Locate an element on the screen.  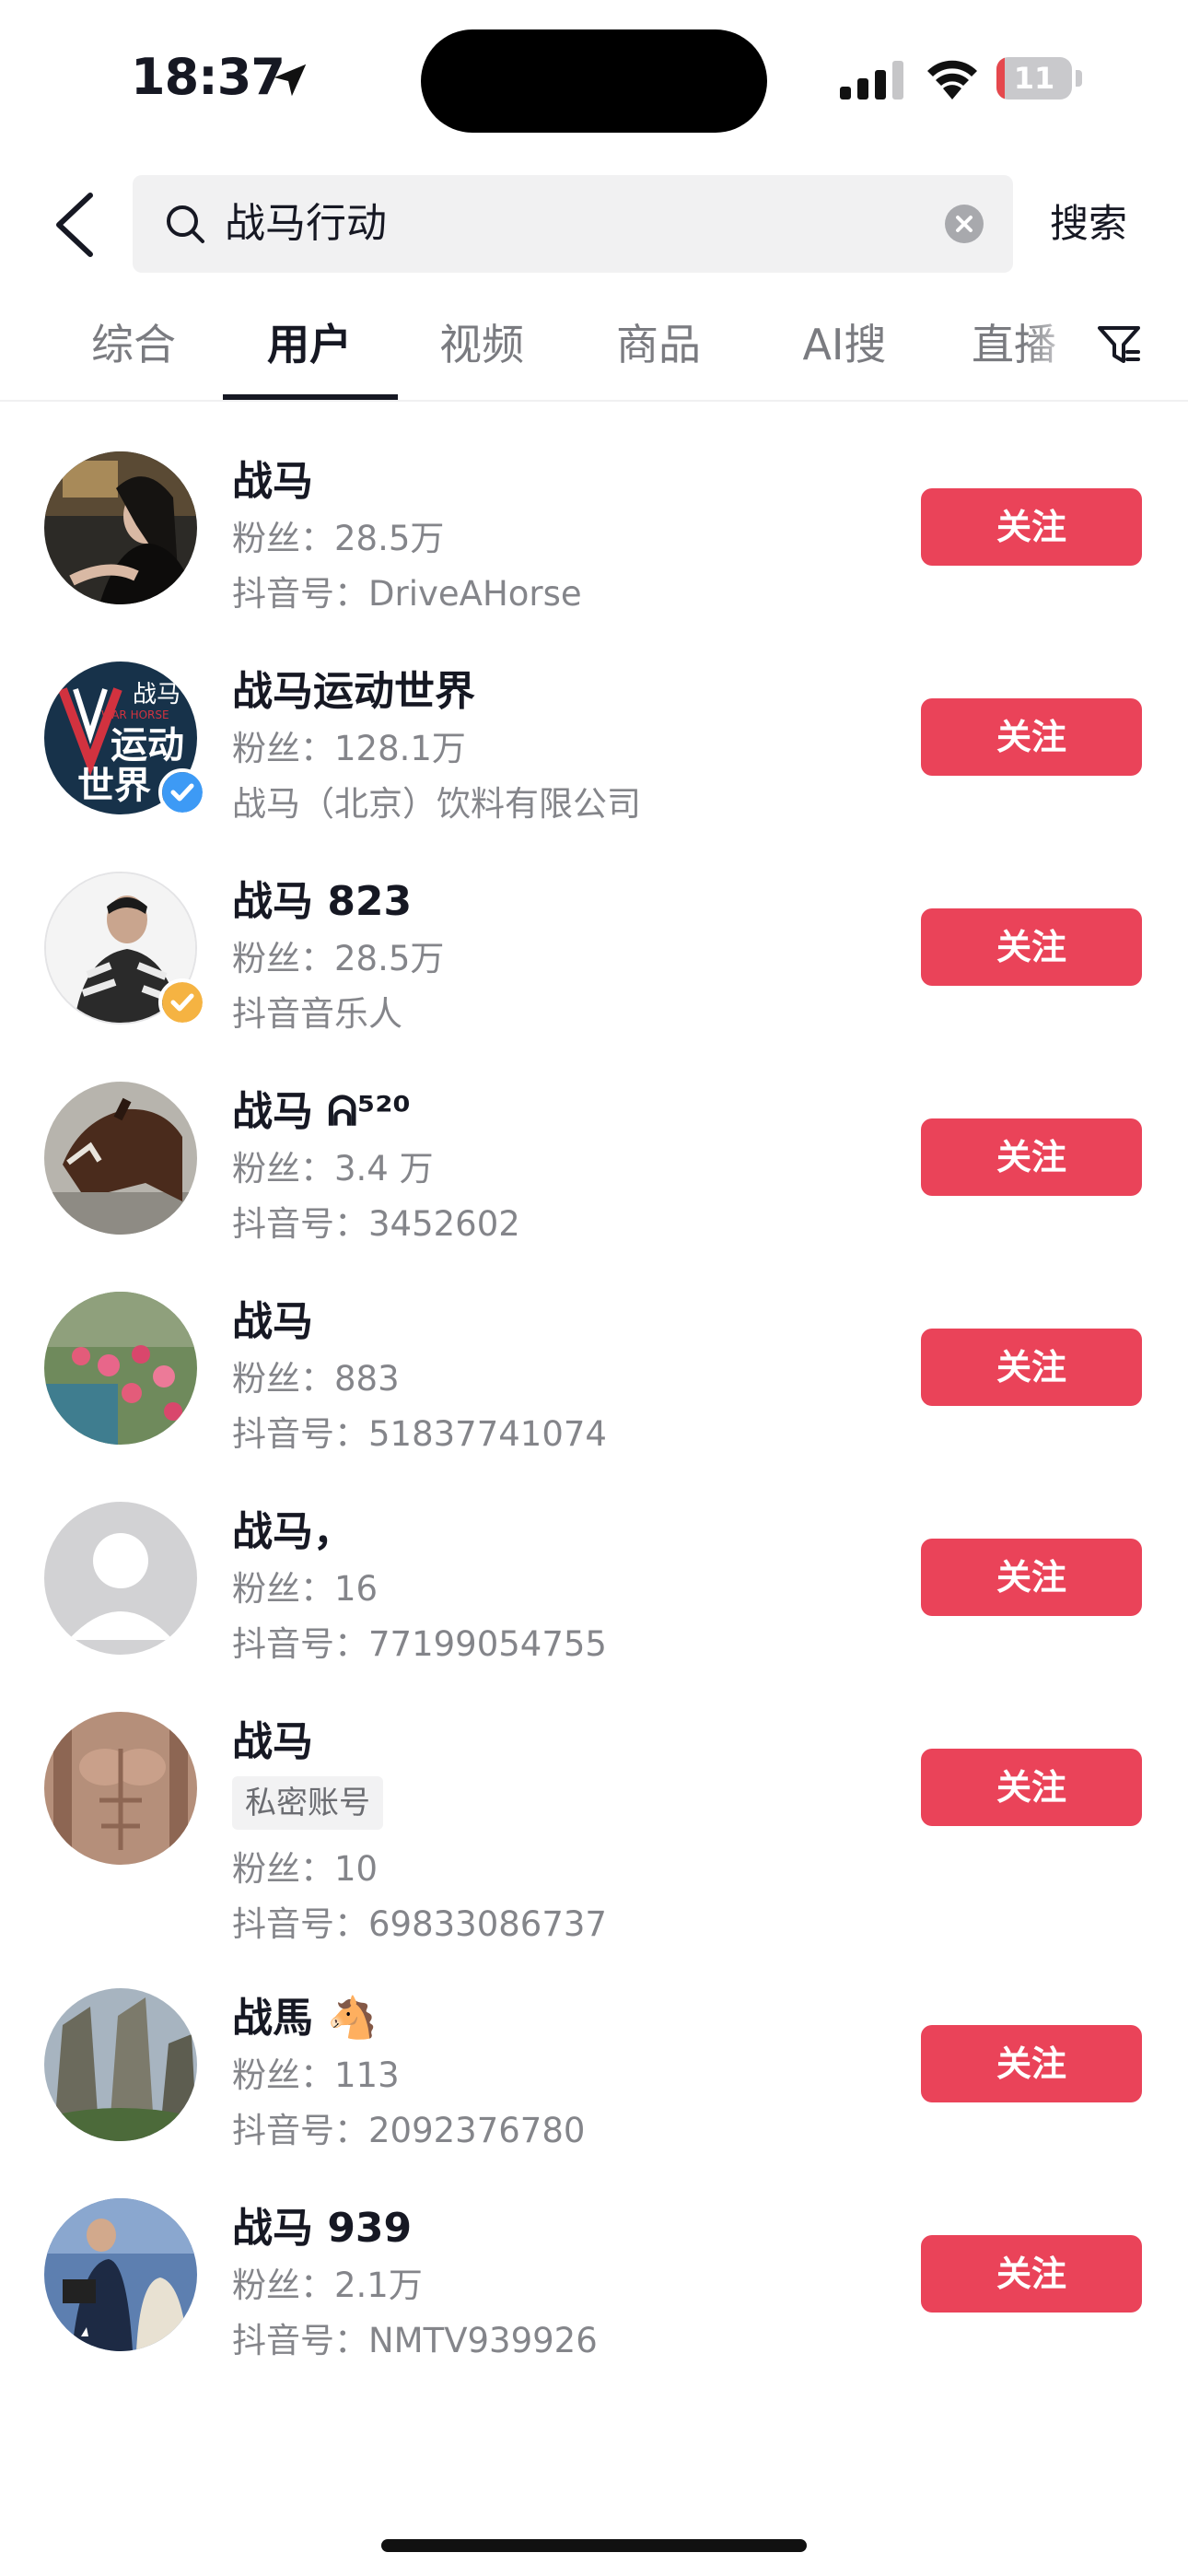
search-input: 战马行动 is located at coordinates (573, 224).